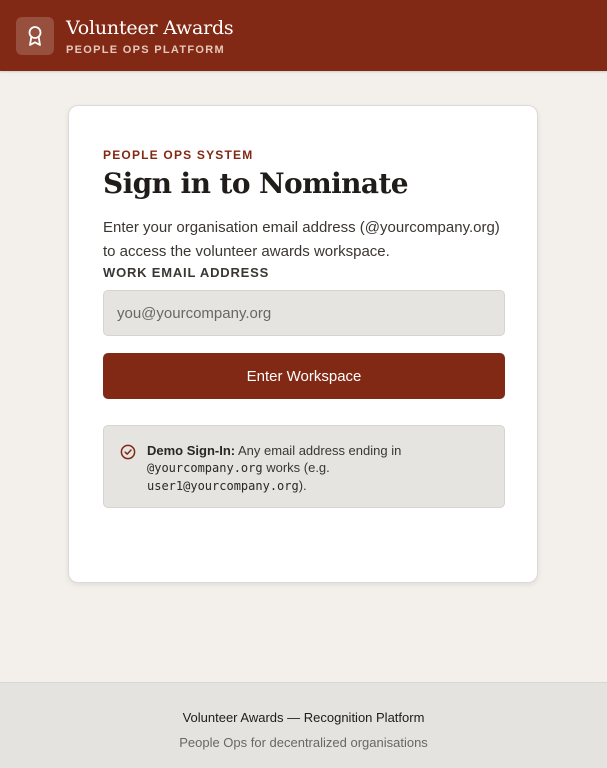 The width and height of the screenshot is (607, 768). What do you see at coordinates (302, 485) in the screenshot?
I see `demo-notice-part-3: ).` at bounding box center [302, 485].